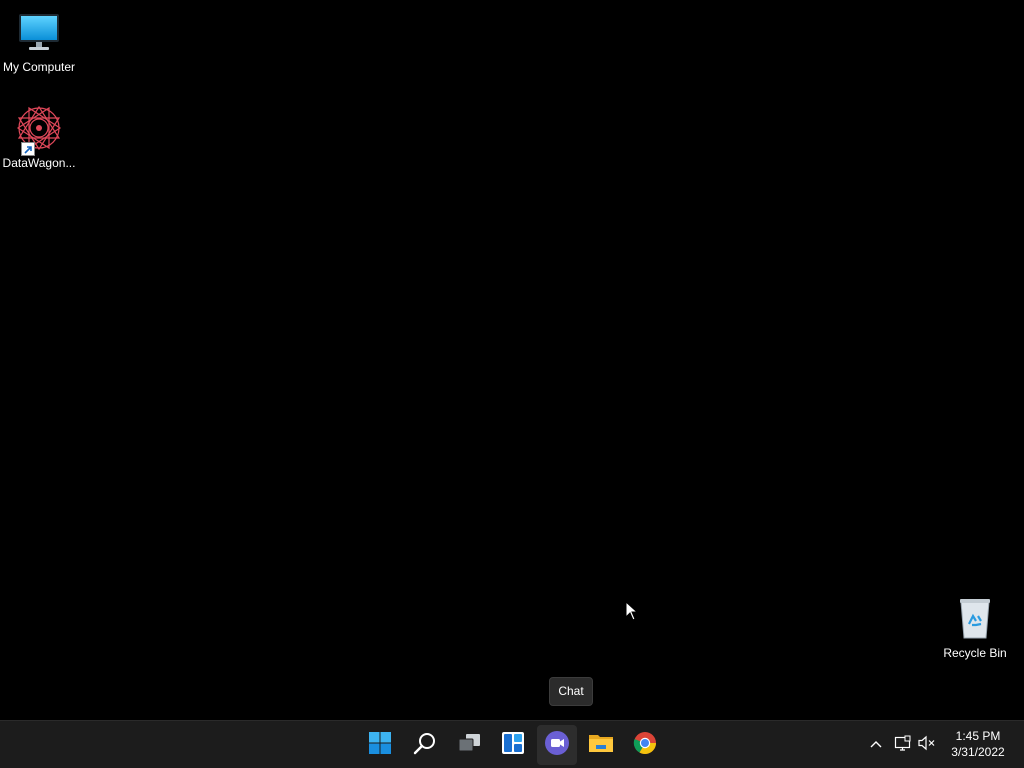  I want to click on chat-button, so click(557, 745).